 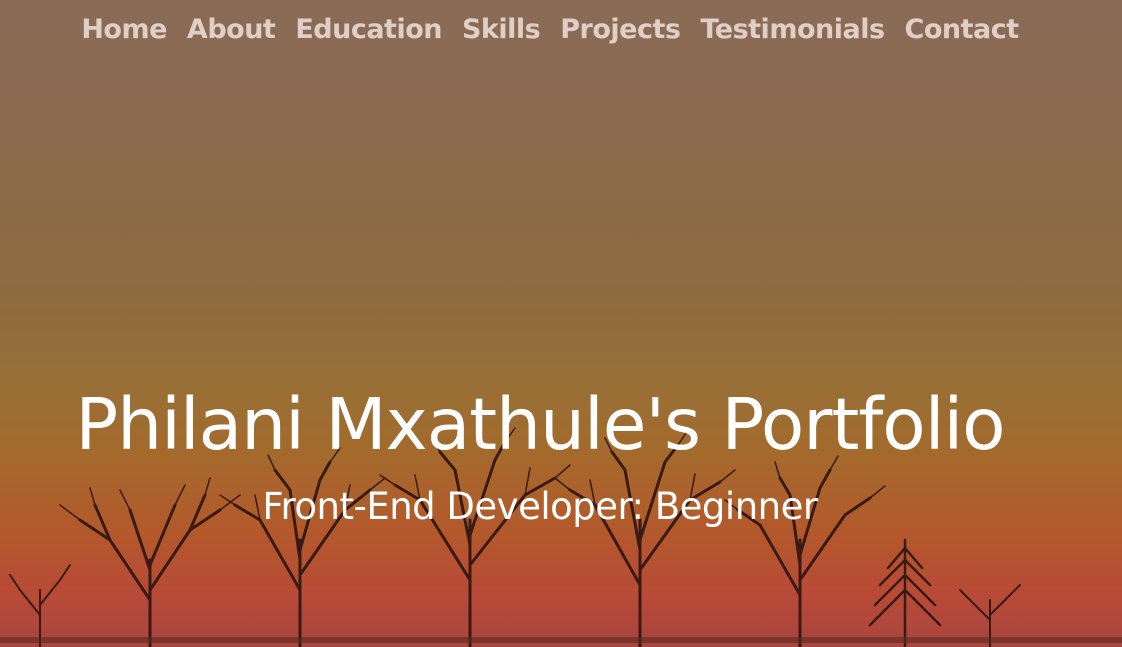 What do you see at coordinates (540, 506) in the screenshot?
I see `page-subtitle: Front-End Developer: Beginner` at bounding box center [540, 506].